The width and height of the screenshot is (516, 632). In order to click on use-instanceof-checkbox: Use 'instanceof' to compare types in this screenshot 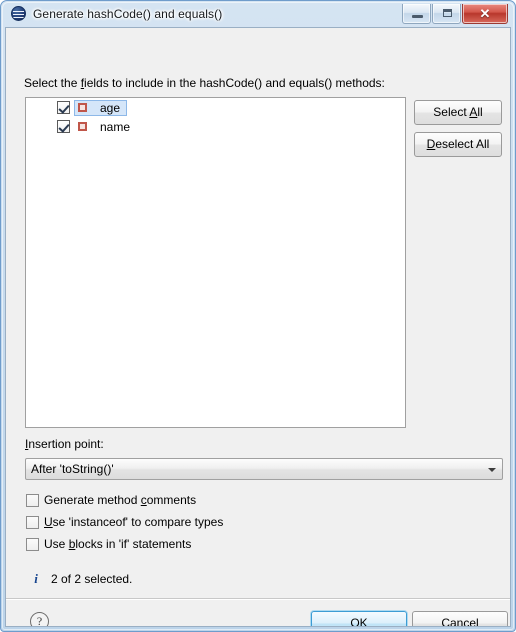, I will do `click(124, 522)`.